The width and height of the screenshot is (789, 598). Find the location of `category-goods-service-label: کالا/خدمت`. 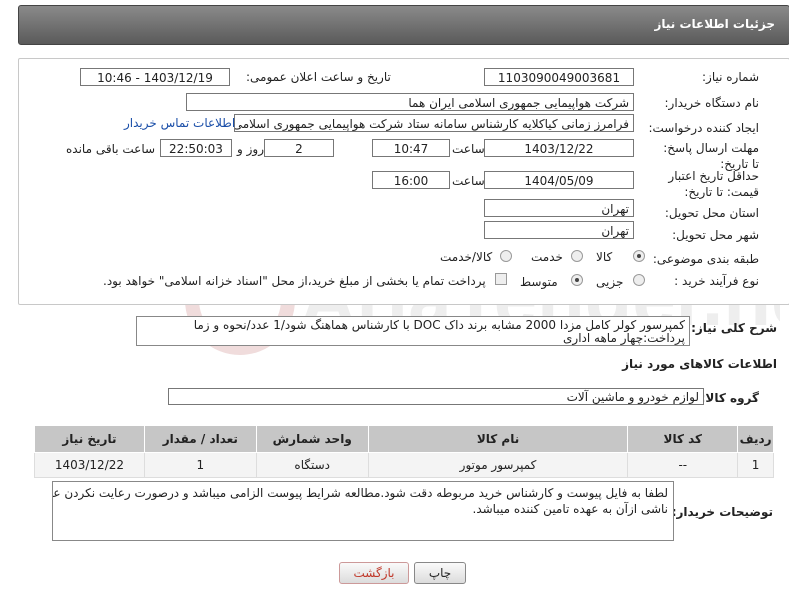

category-goods-service-label: کالا/خدمت is located at coordinates (466, 257).